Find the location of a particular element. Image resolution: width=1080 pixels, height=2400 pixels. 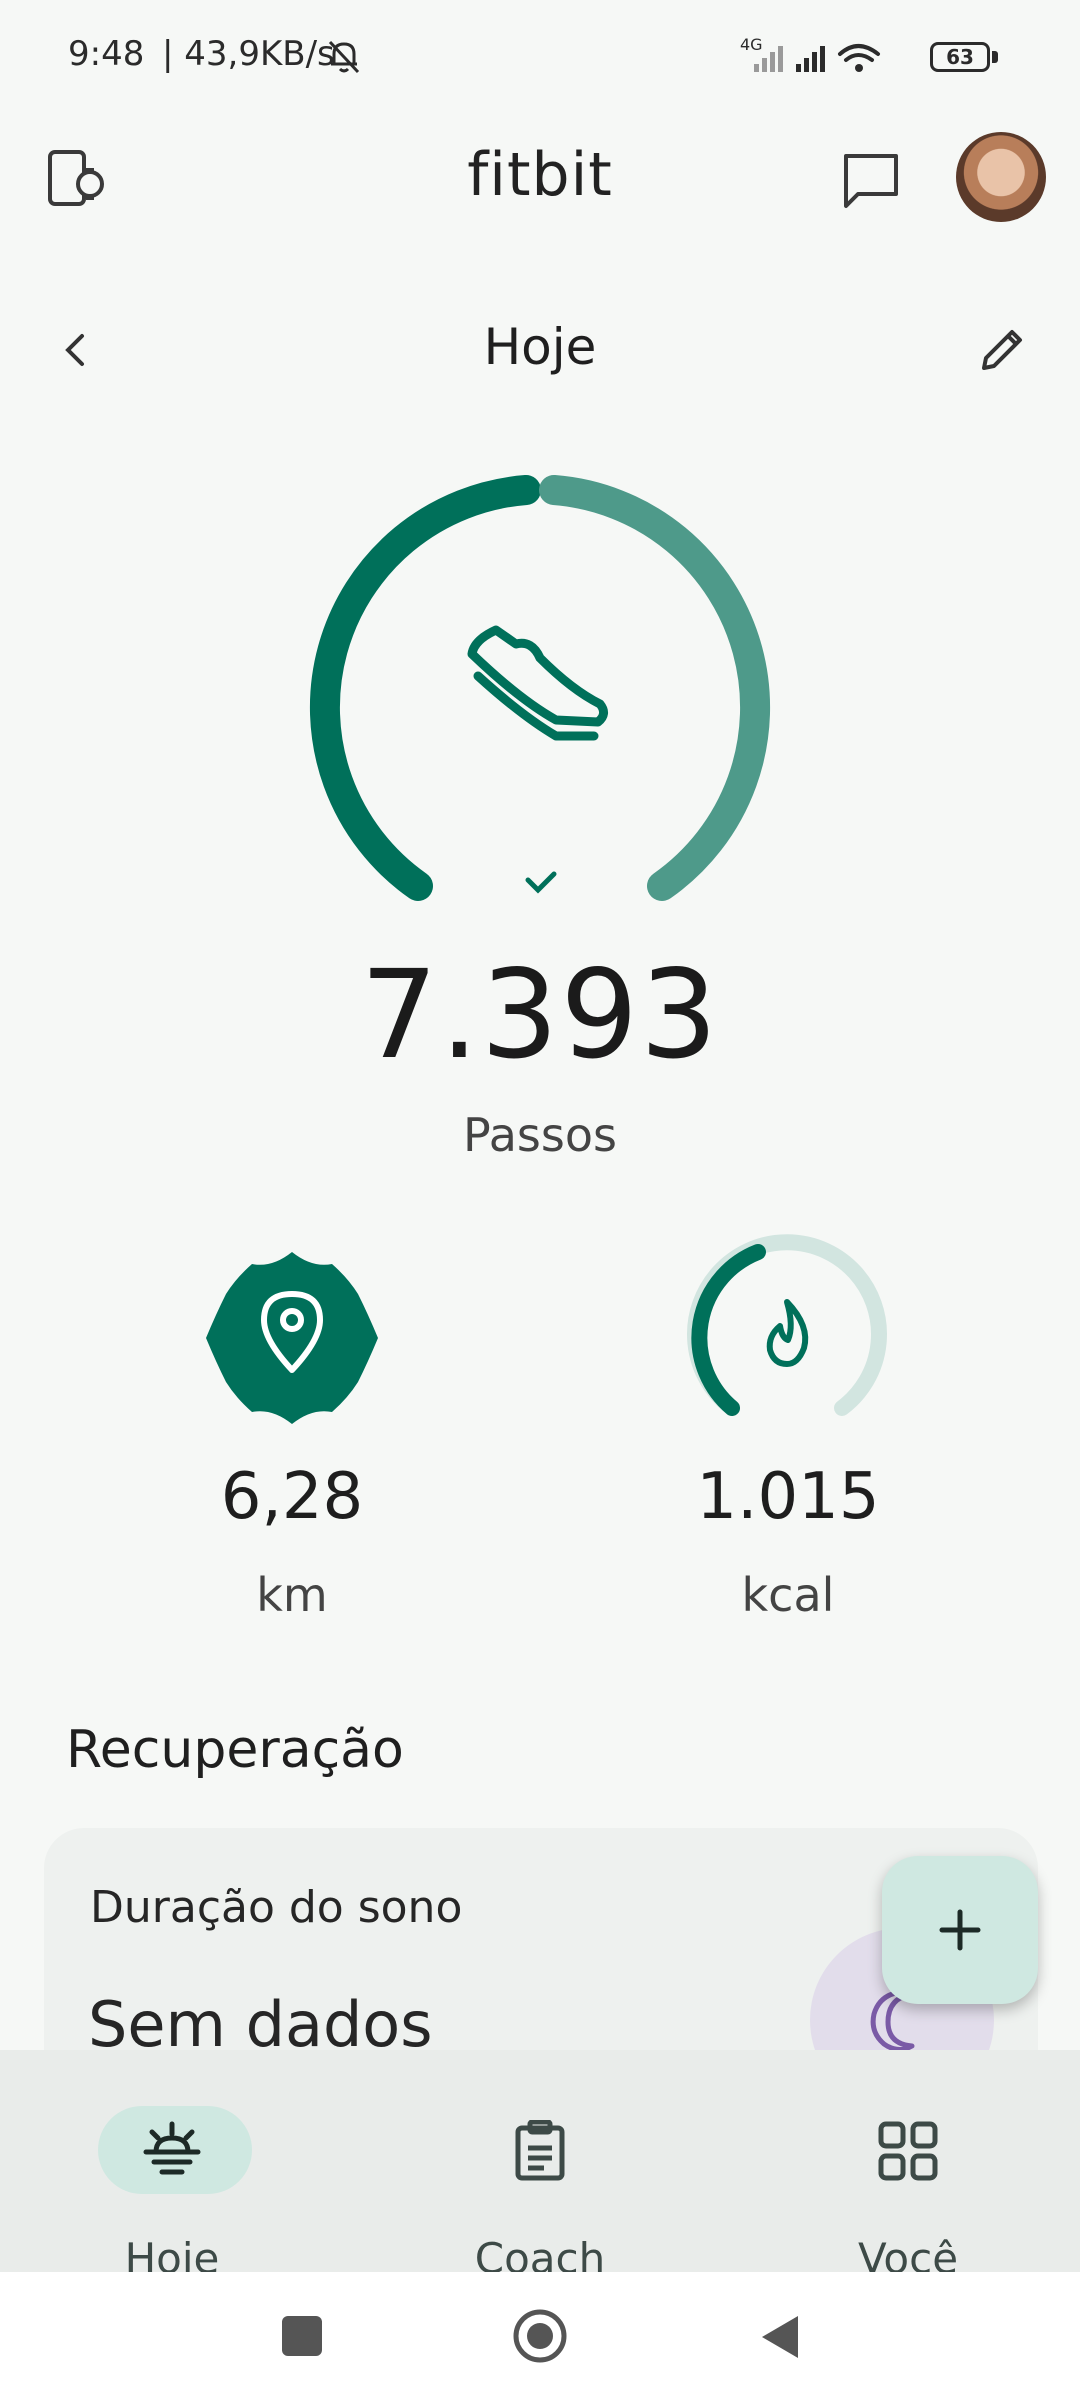

nav-item-voce: Você is located at coordinates (908, 2181).